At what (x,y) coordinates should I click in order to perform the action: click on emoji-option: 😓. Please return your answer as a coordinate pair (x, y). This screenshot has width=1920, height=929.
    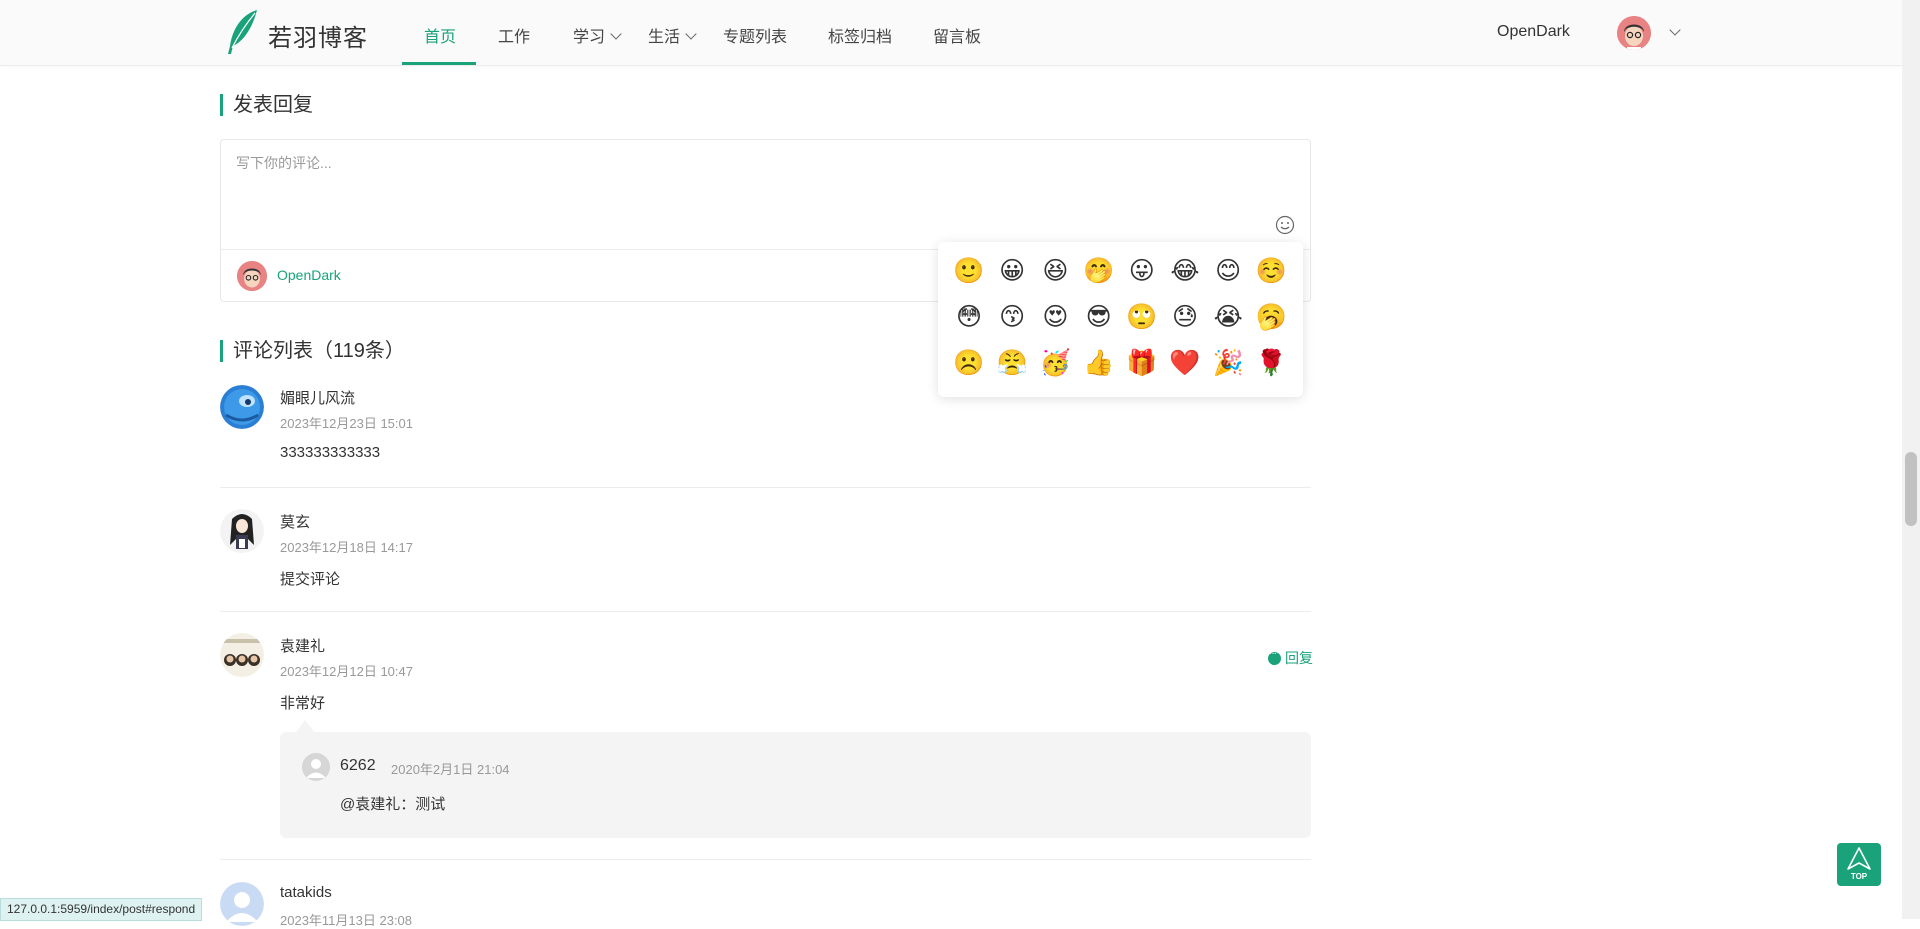
    Looking at the image, I should click on (1185, 317).